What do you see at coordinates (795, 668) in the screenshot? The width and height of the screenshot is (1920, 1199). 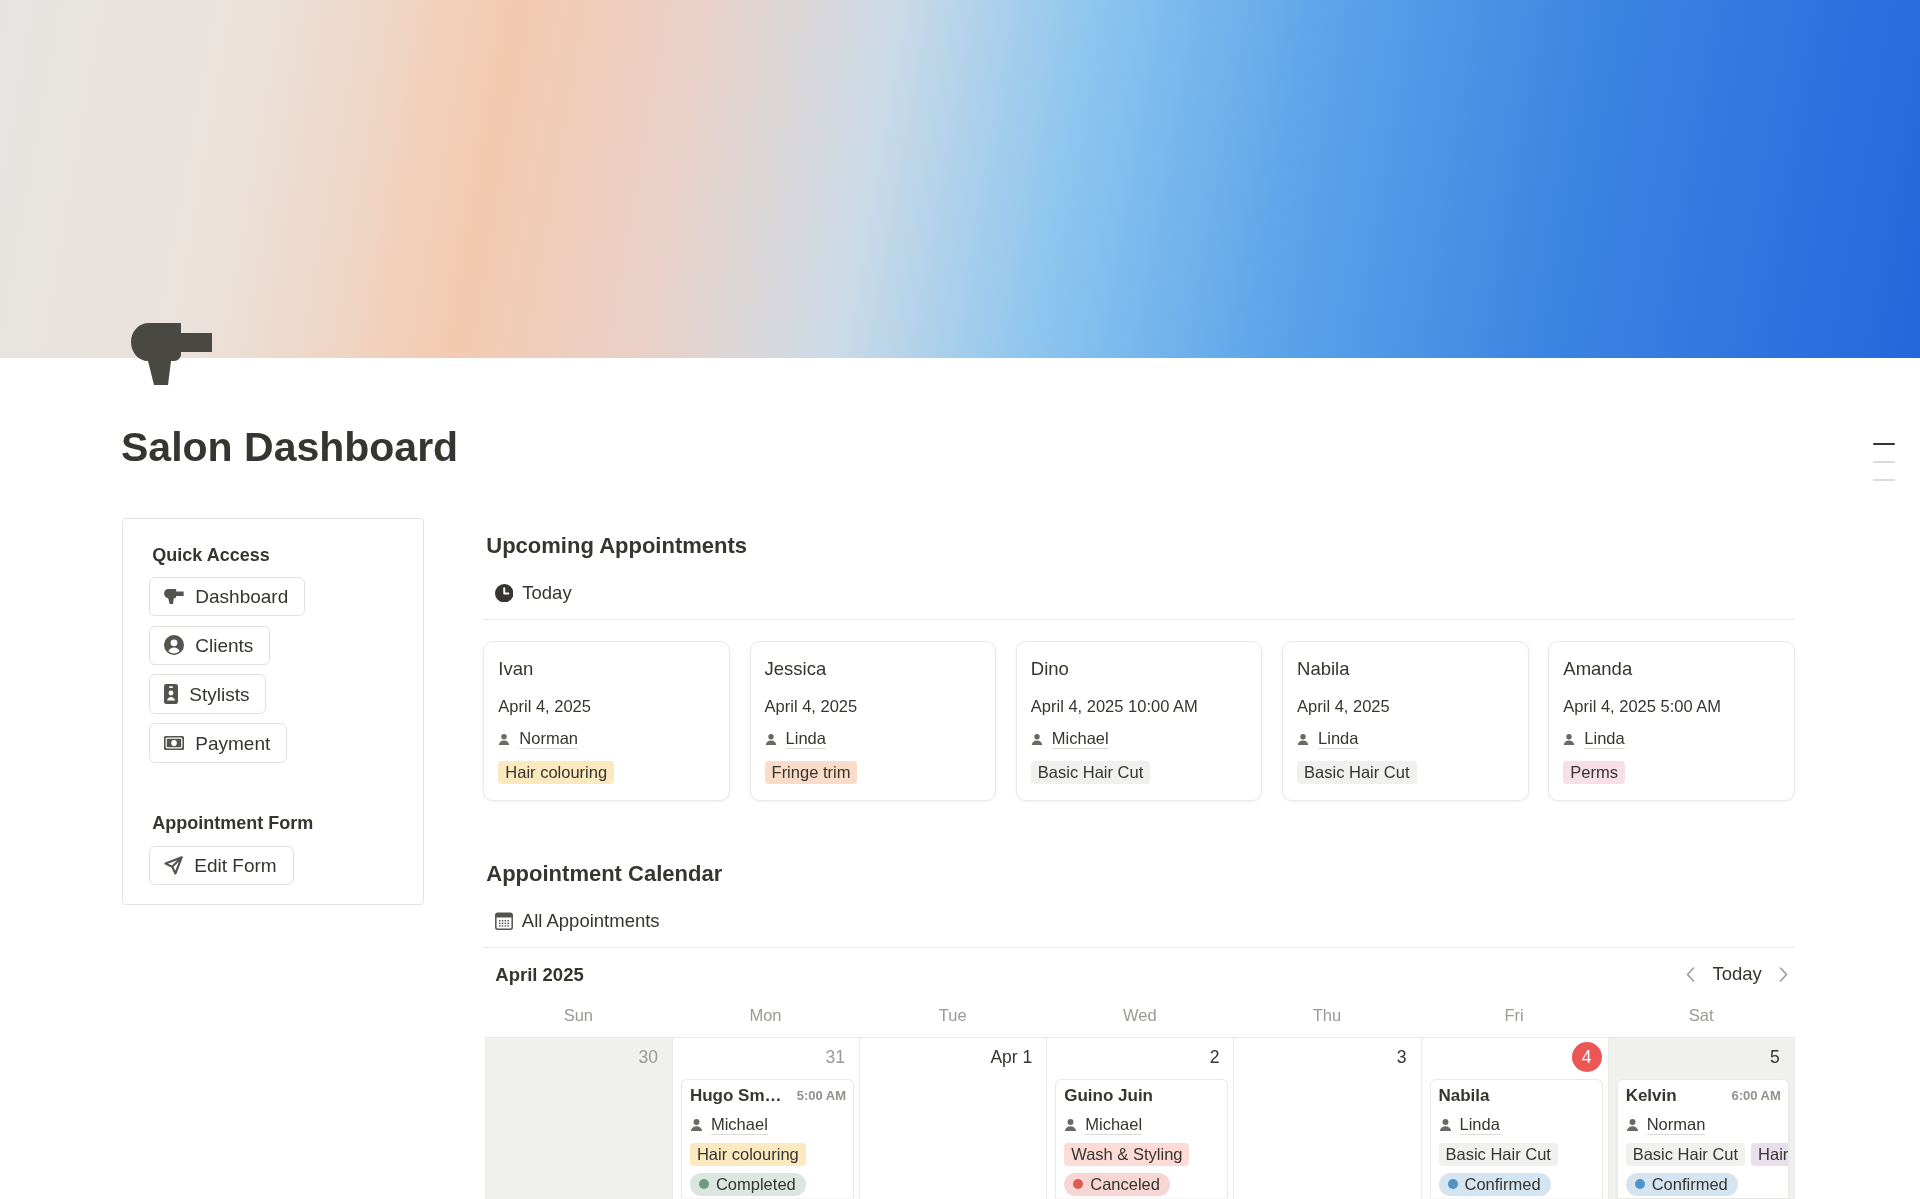 I see `client-name: Jessica` at bounding box center [795, 668].